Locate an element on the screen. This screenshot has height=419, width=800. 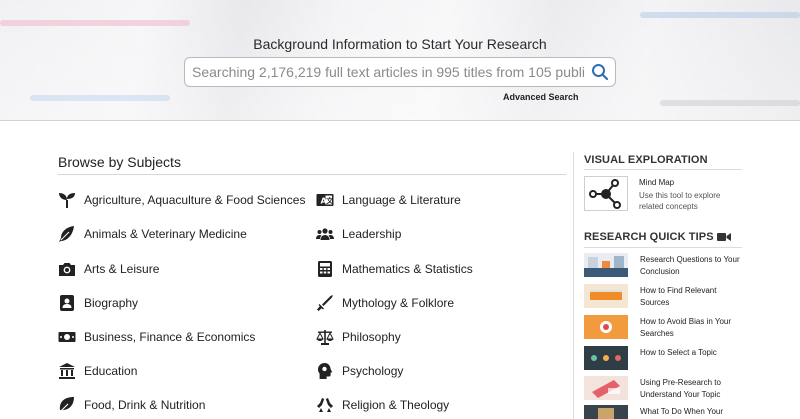
subject-label: Language & Literature is located at coordinates (401, 200).